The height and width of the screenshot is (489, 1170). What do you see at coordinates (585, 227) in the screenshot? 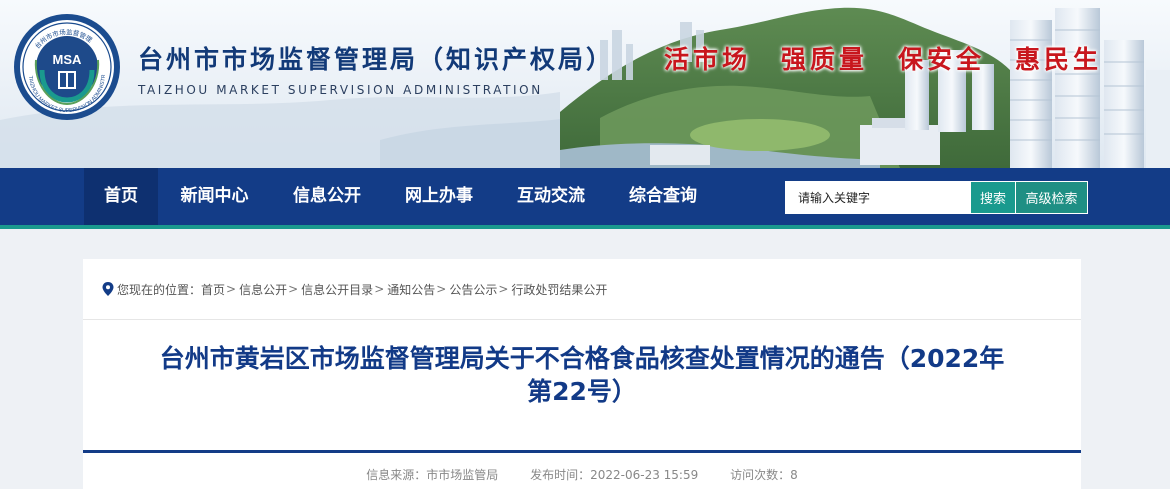
I see `nav-accent-band` at bounding box center [585, 227].